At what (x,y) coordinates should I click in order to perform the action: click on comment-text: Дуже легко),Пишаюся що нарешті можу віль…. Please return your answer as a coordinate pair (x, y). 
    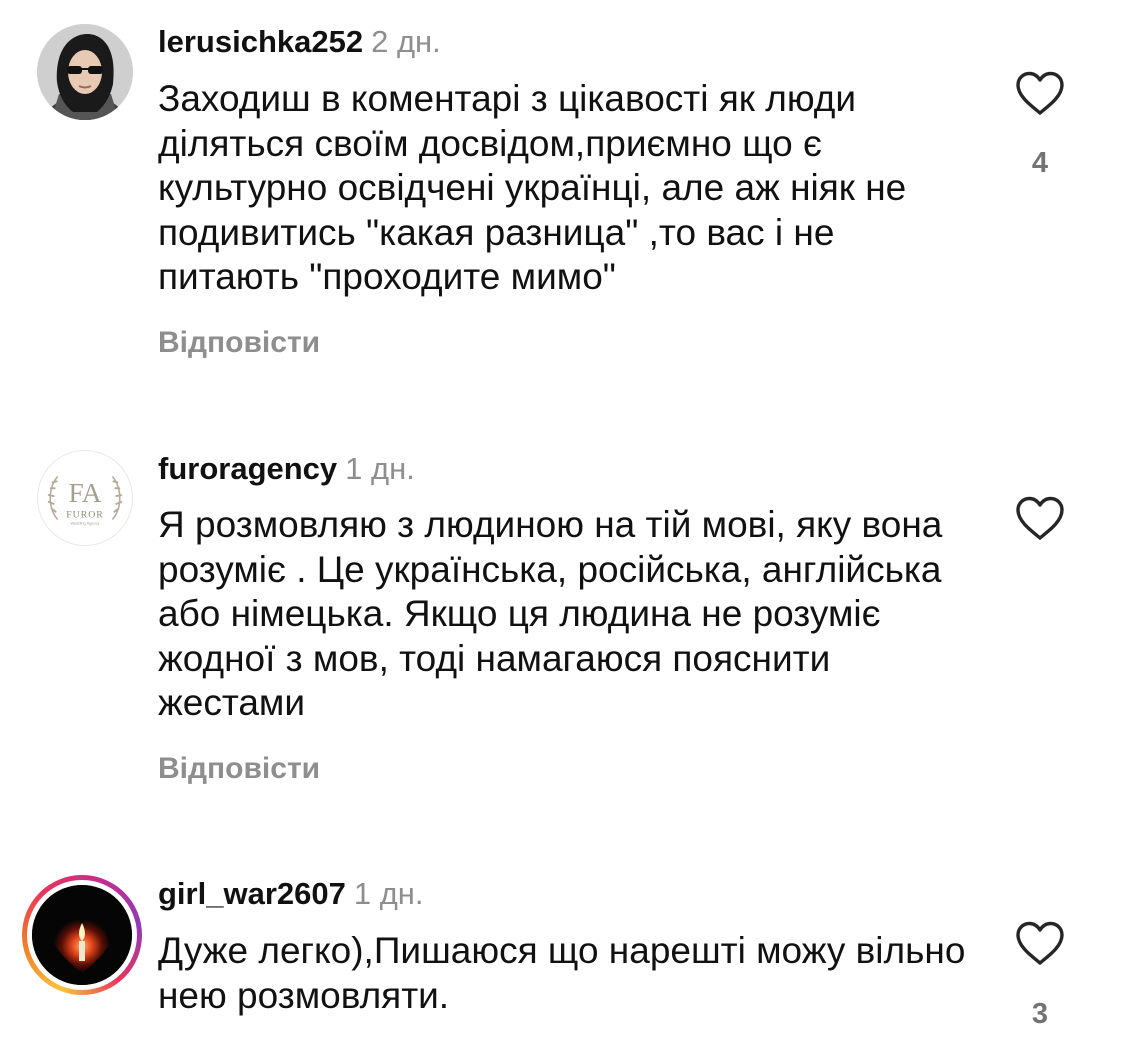
    Looking at the image, I should click on (562, 973).